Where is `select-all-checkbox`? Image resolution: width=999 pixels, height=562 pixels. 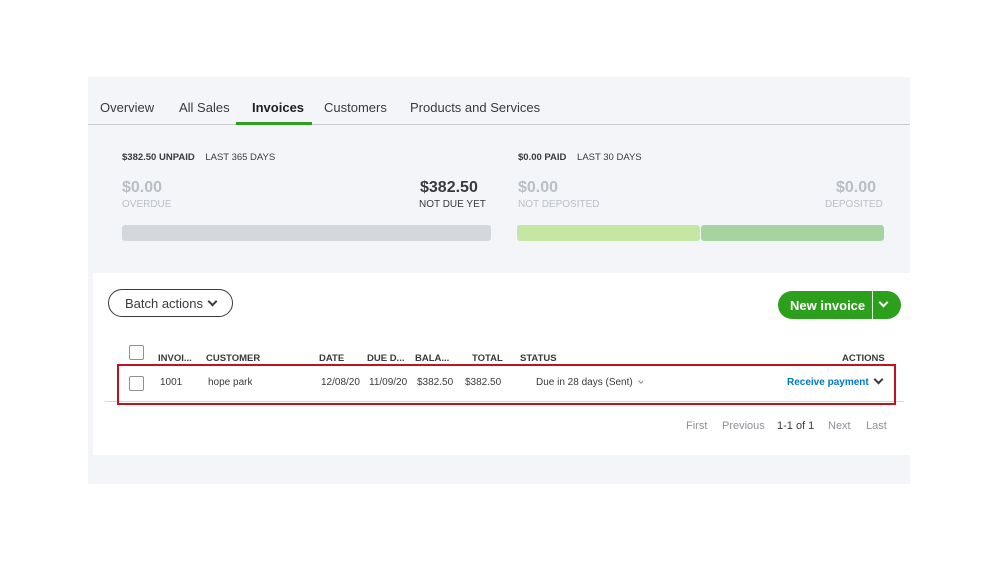
select-all-checkbox is located at coordinates (136, 352).